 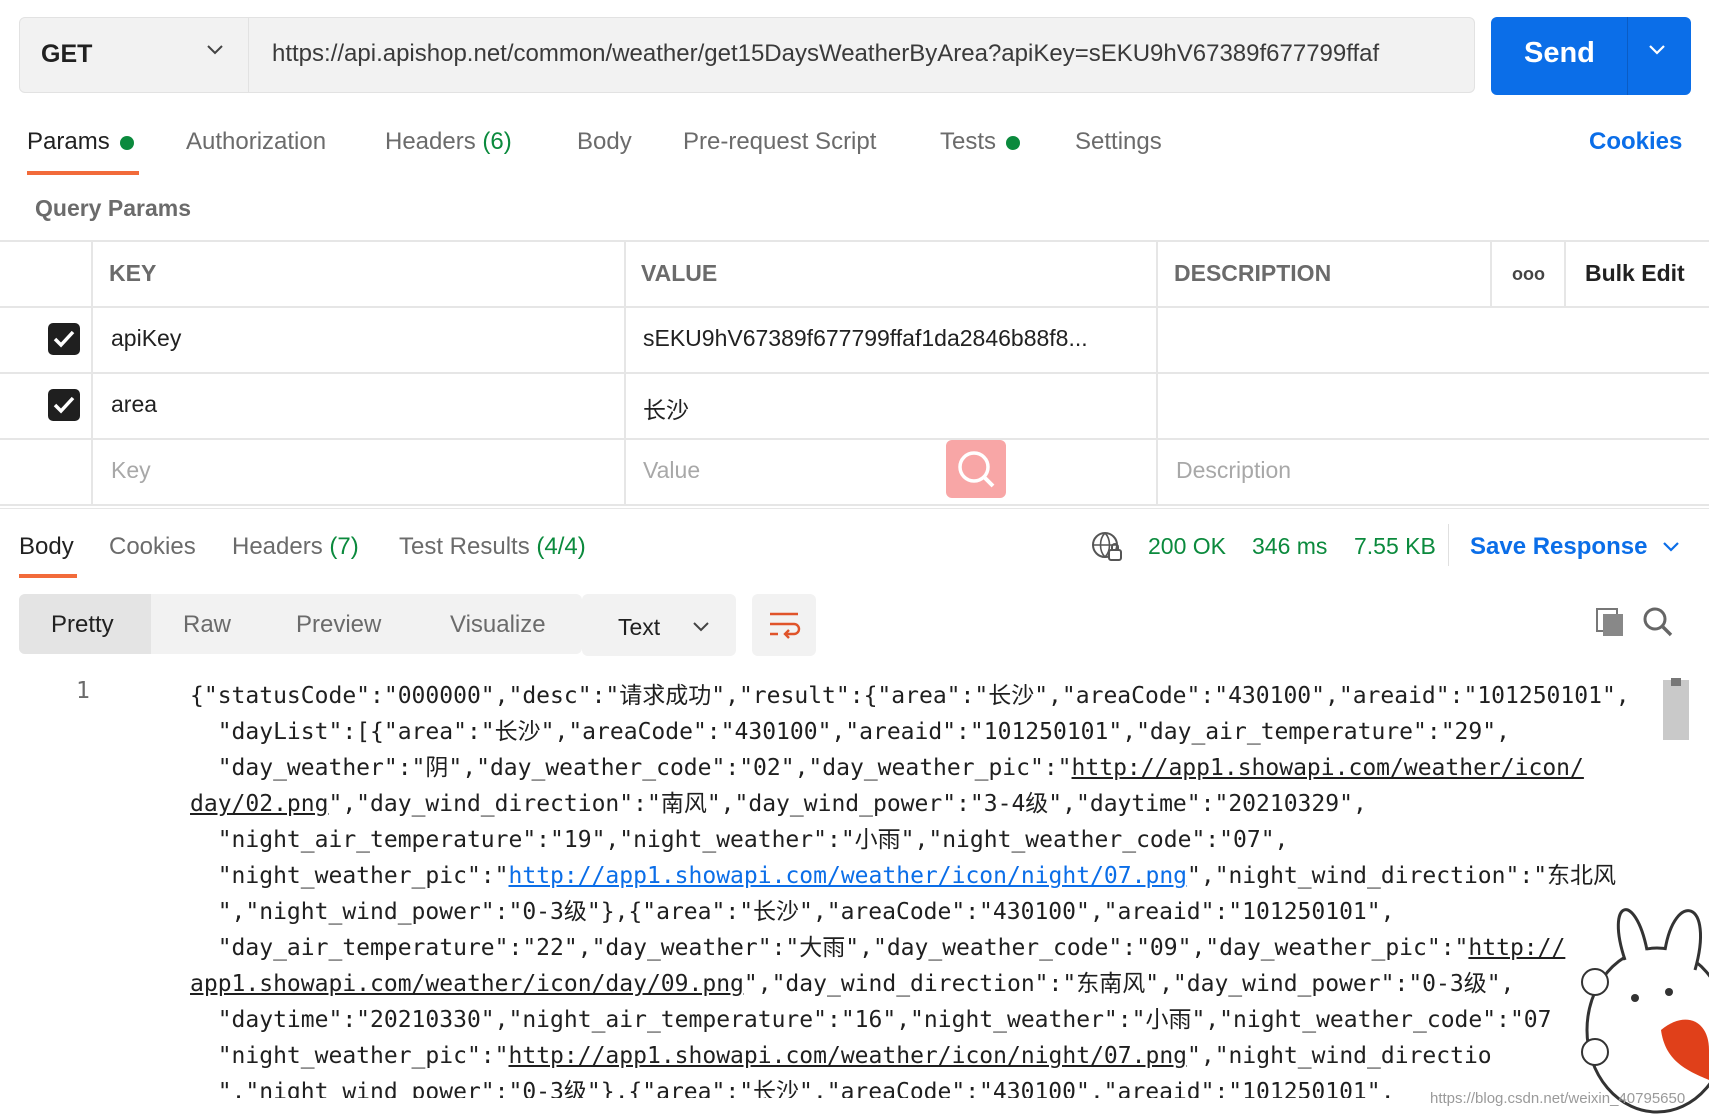 What do you see at coordinates (1558, 1098) in the screenshot?
I see `watermark-text: https://blog.csdn.net/weixin_40795650` at bounding box center [1558, 1098].